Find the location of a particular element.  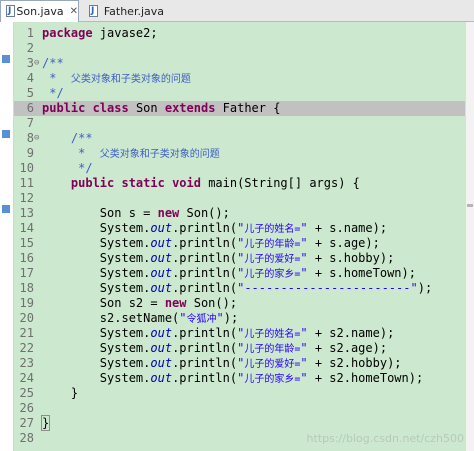

close-icon: ✕ is located at coordinates (74, 11).